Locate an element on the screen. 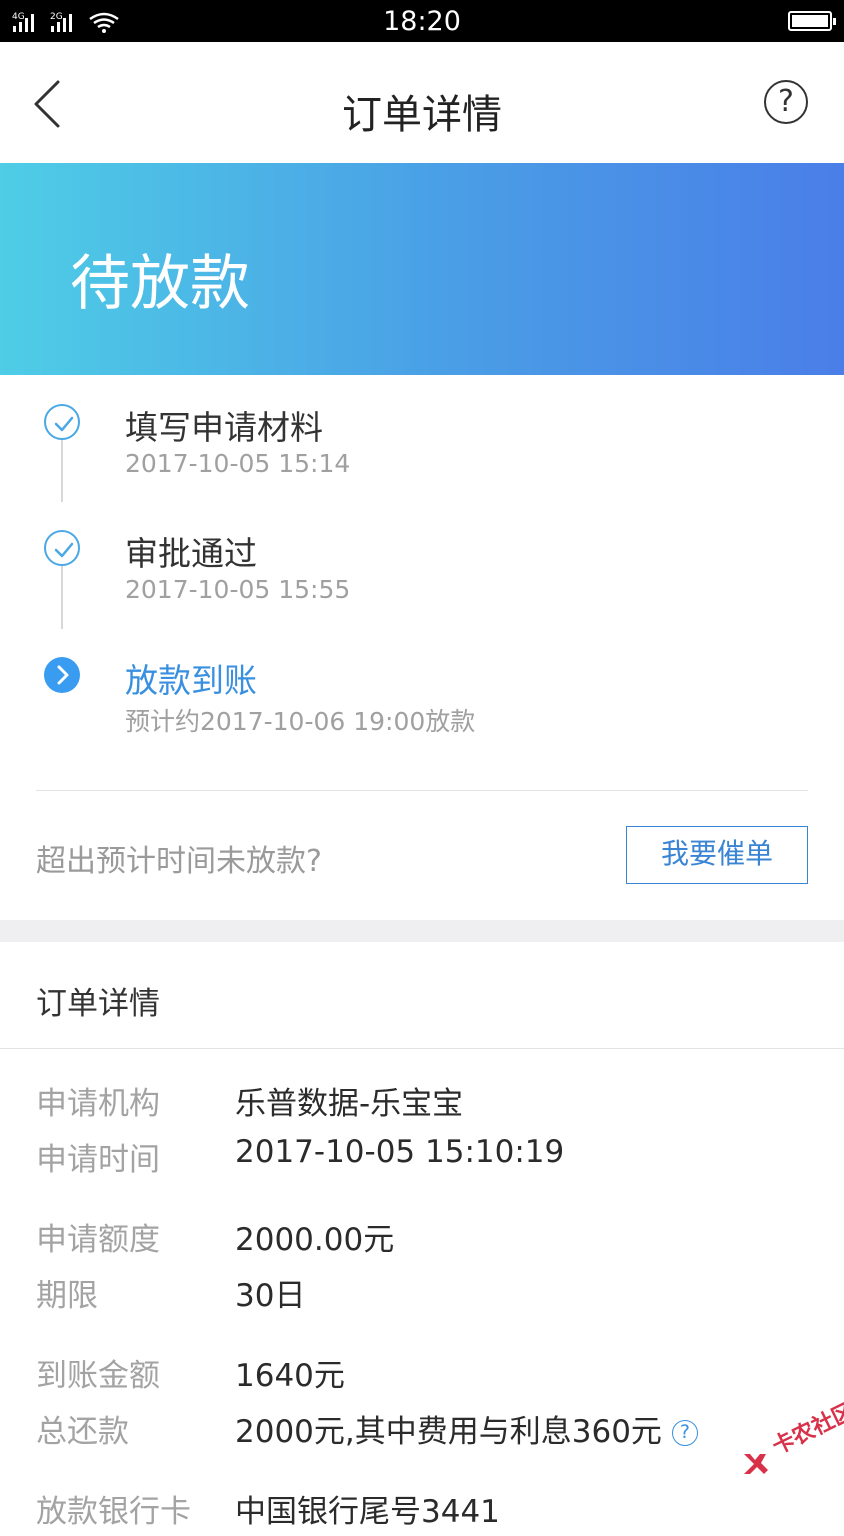  status-bar: 4G 2G 18:20 is located at coordinates (422, 21).